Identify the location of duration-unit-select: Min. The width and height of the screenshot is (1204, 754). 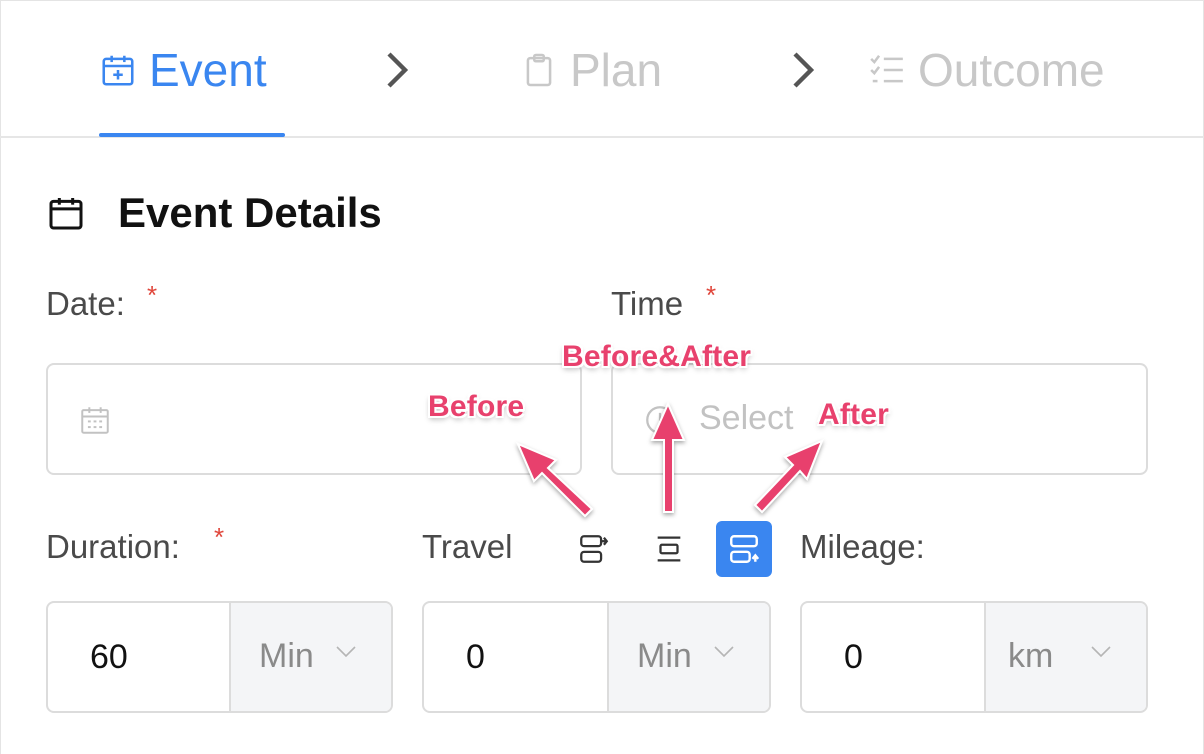
(310, 657).